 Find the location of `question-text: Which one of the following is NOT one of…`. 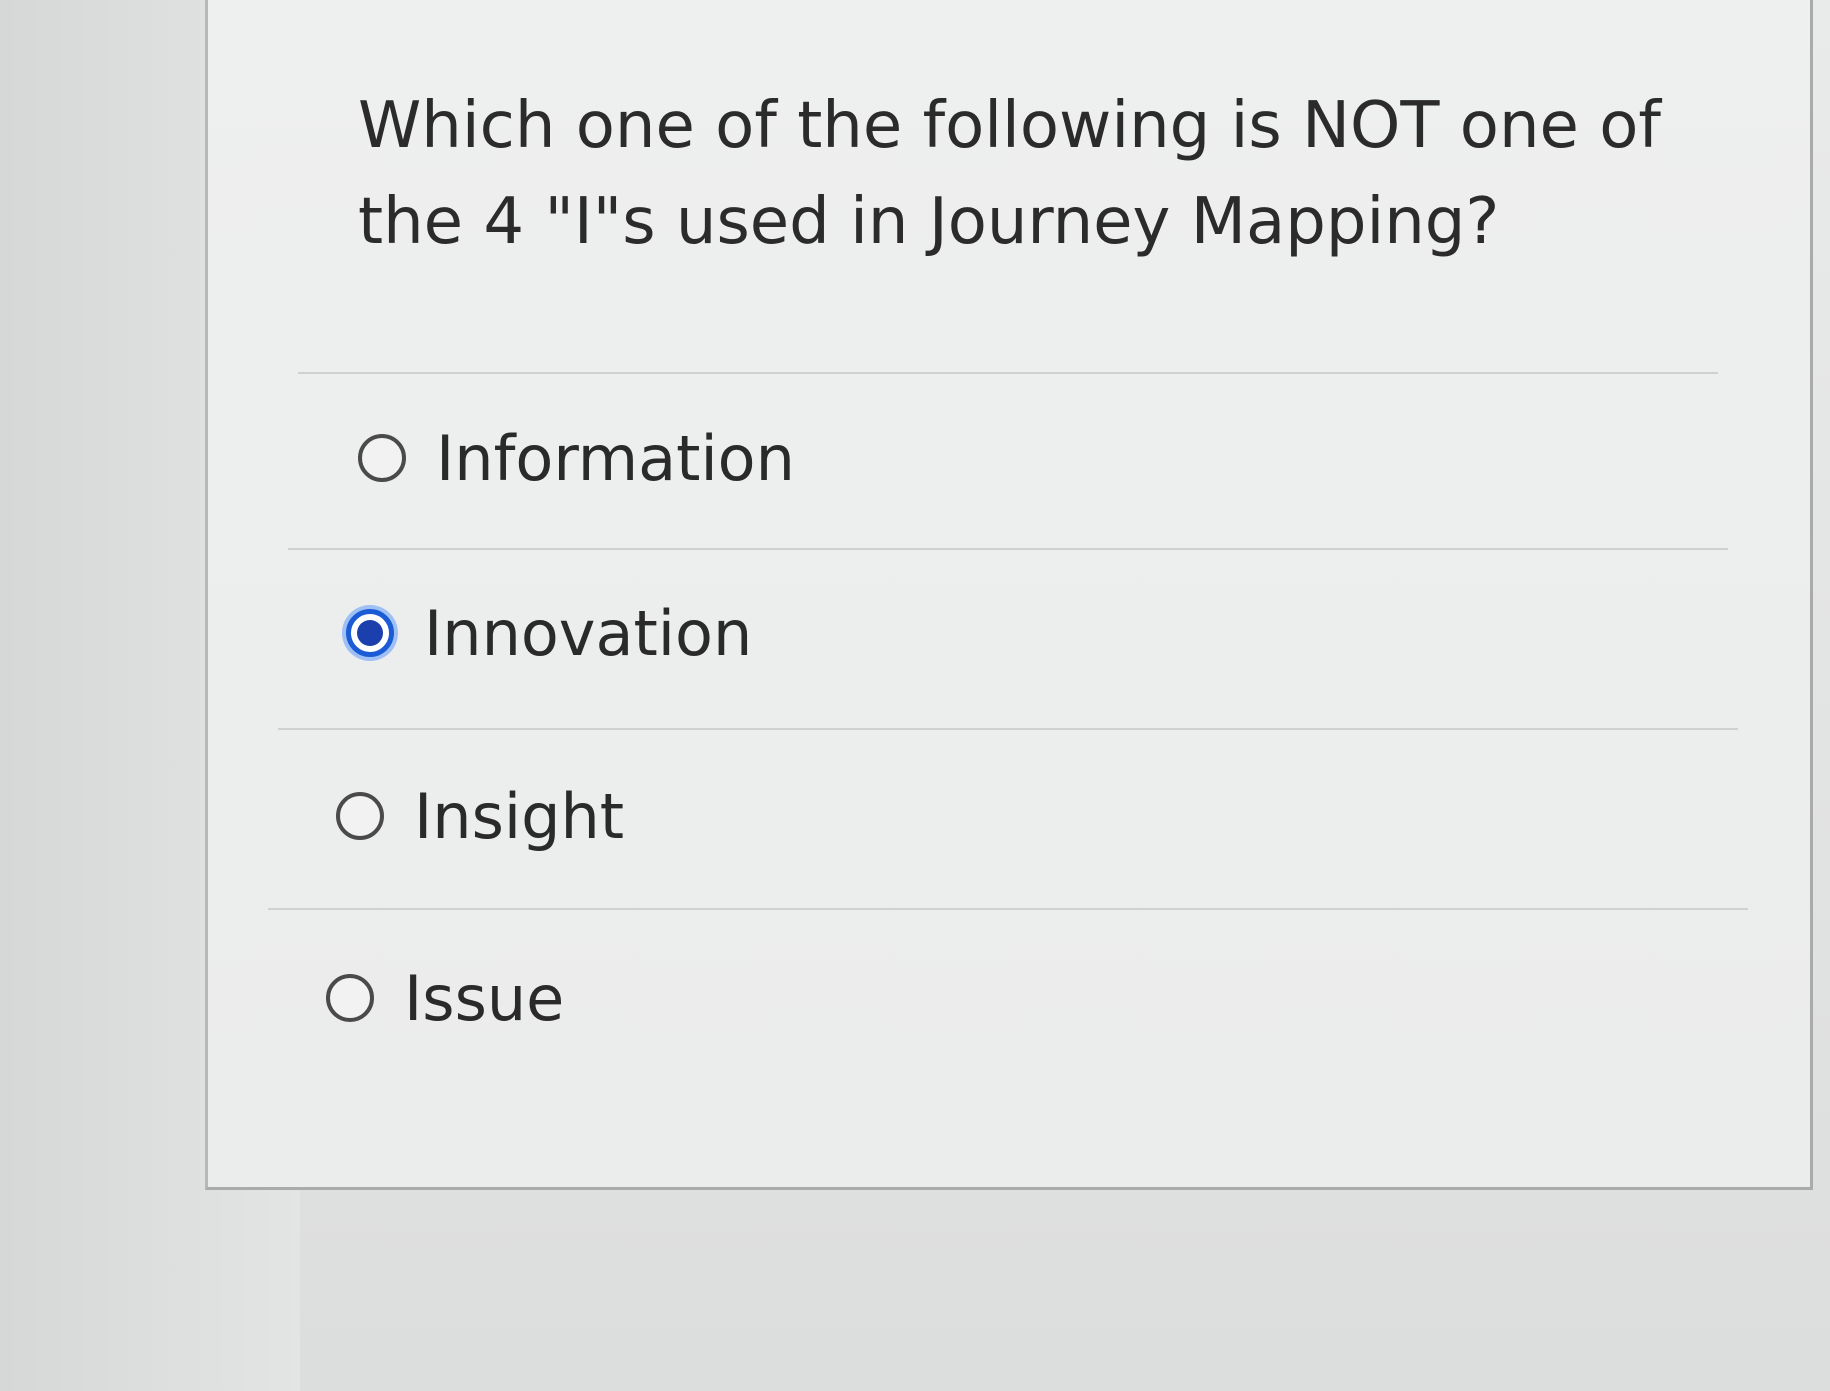

question-text: Which one of the following is NOT one of… is located at coordinates (1009, 174).